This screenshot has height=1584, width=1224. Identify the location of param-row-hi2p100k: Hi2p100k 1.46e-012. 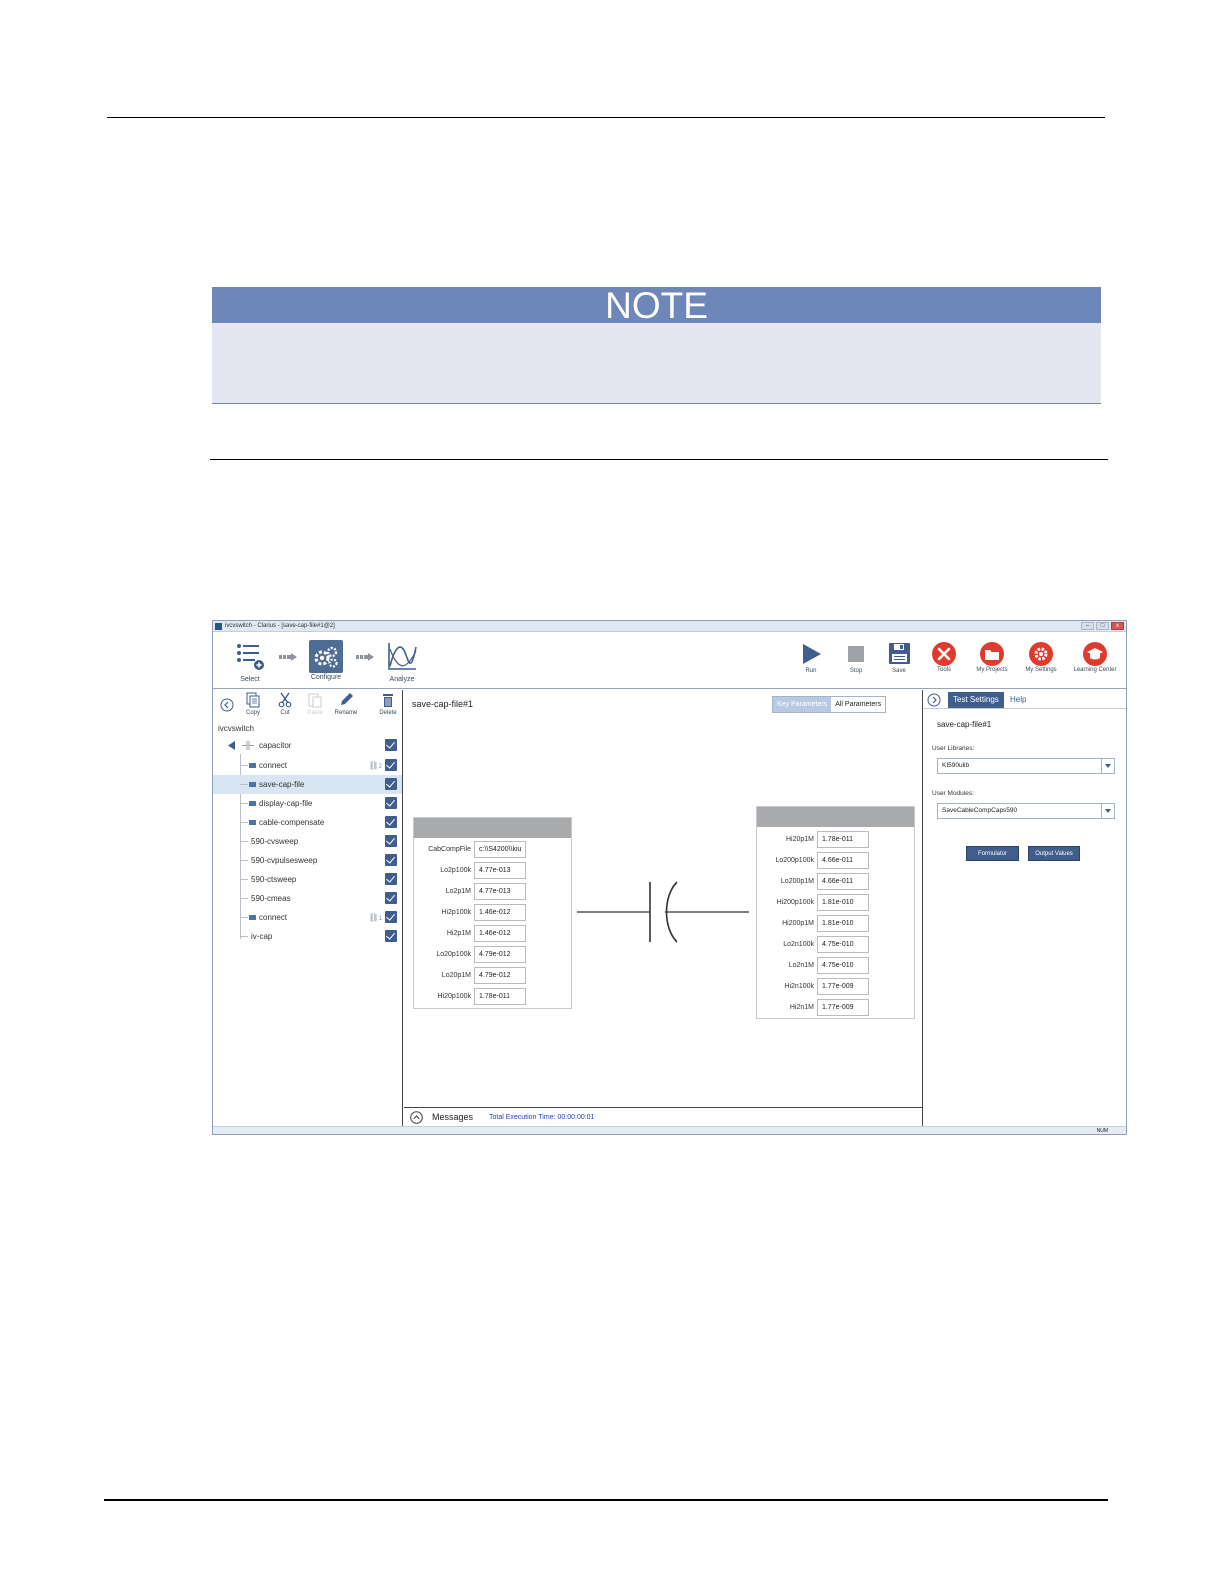
(492, 912).